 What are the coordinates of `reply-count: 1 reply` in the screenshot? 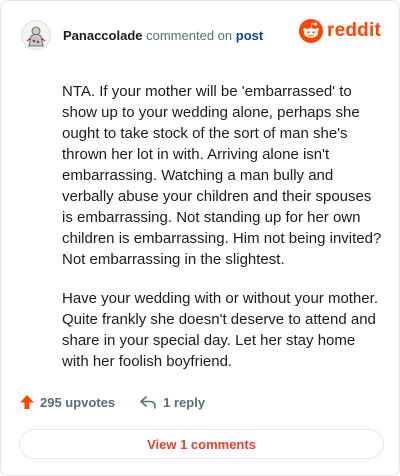 It's located at (184, 402).